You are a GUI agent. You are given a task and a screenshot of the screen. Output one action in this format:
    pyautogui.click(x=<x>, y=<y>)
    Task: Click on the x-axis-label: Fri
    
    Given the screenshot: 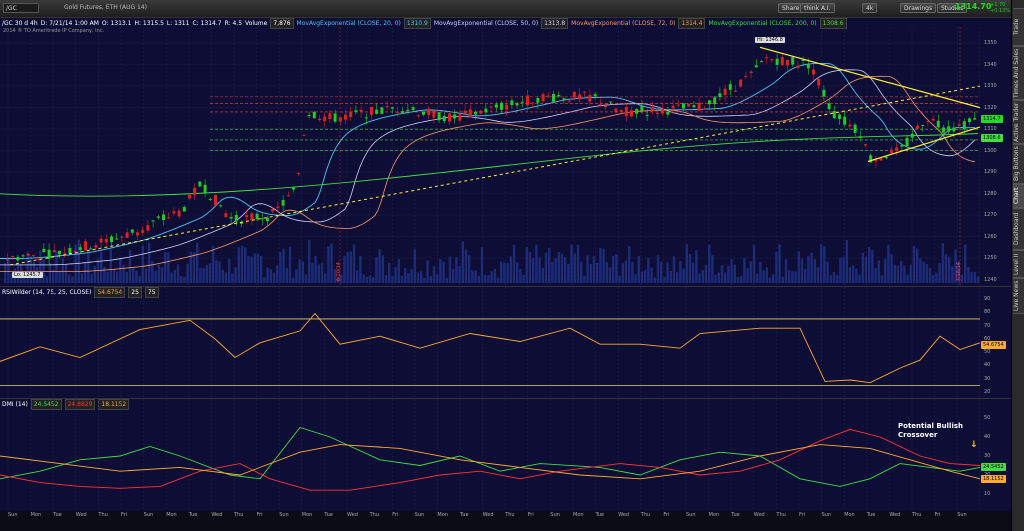 What is the action you would take?
    pyautogui.click(x=395, y=515)
    